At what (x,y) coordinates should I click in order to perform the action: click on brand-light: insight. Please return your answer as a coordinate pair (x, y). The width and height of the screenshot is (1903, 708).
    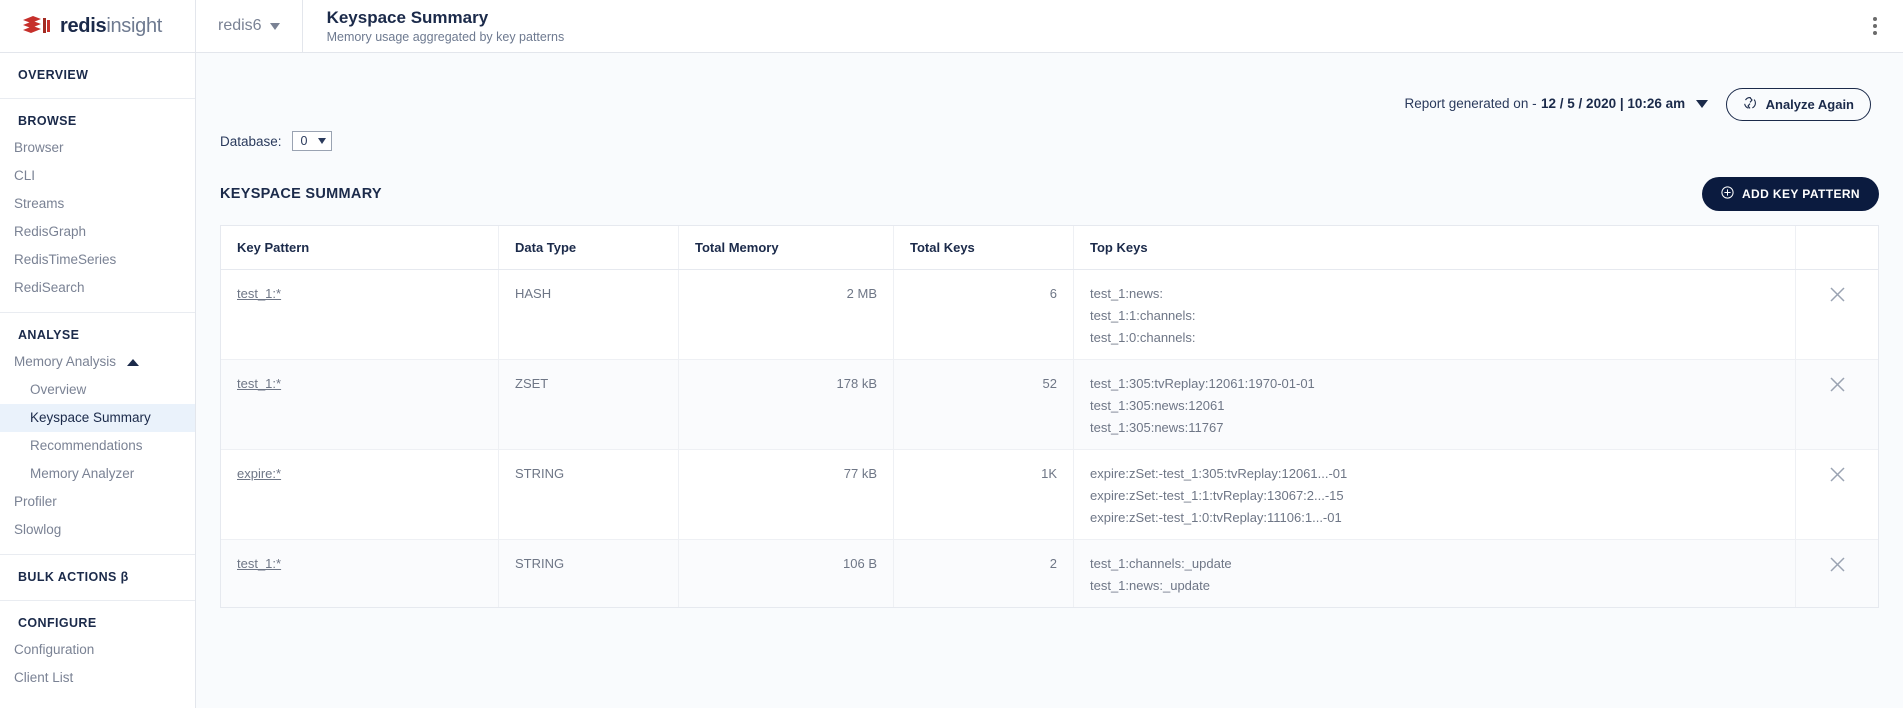
    Looking at the image, I should click on (134, 25).